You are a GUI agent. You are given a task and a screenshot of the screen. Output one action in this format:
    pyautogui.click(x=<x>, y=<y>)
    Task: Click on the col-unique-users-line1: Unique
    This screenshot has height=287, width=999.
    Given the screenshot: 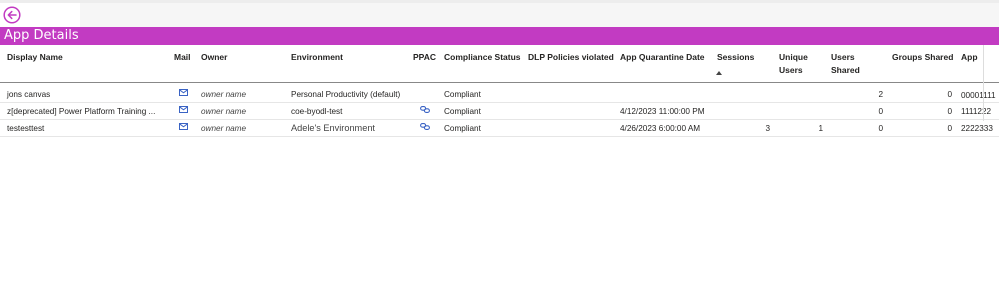 What is the action you would take?
    pyautogui.click(x=793, y=57)
    